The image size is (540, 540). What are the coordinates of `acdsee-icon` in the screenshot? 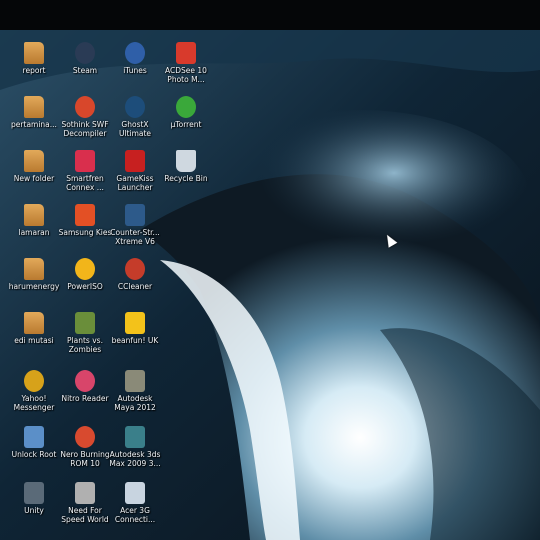 It's located at (186, 53).